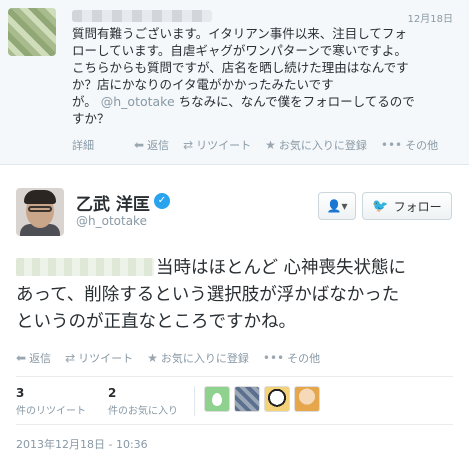 The image size is (469, 472). Describe the element at coordinates (85, 267) in the screenshot. I see `blurred-mention` at that location.